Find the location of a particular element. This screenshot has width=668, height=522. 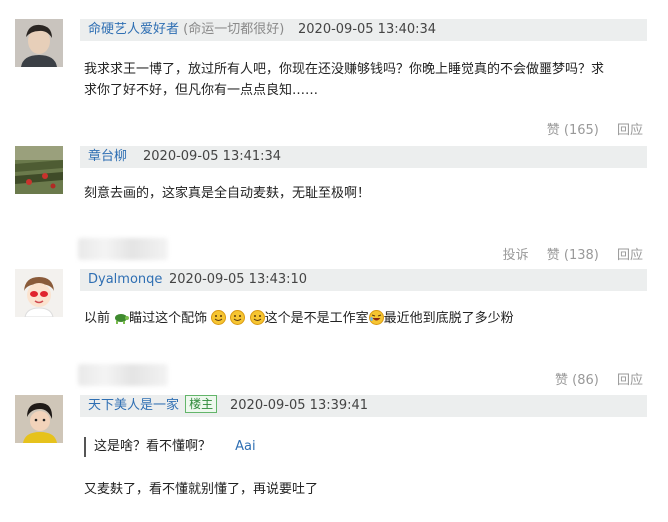

comment-header: 章台柳 2020-09-05 13:41:34 is located at coordinates (363, 157).